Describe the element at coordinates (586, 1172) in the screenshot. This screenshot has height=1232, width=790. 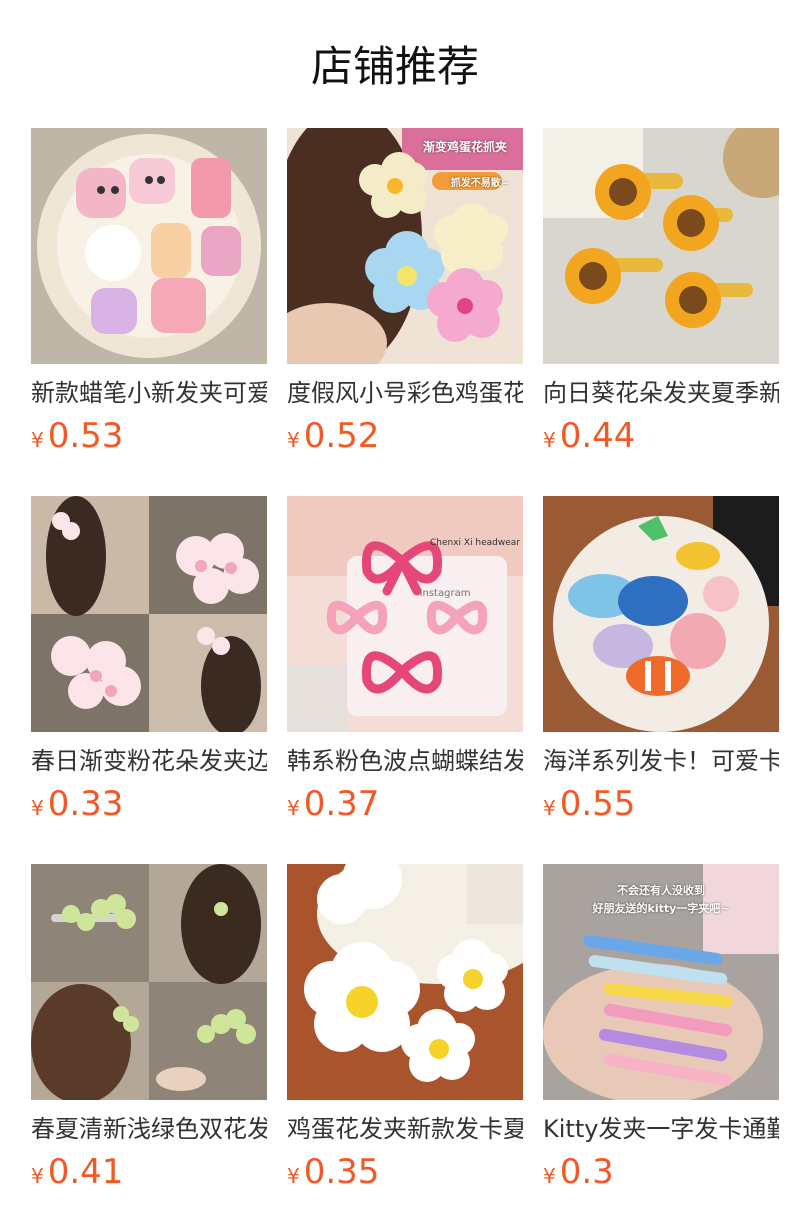
I see `price-value: 0.3` at that location.